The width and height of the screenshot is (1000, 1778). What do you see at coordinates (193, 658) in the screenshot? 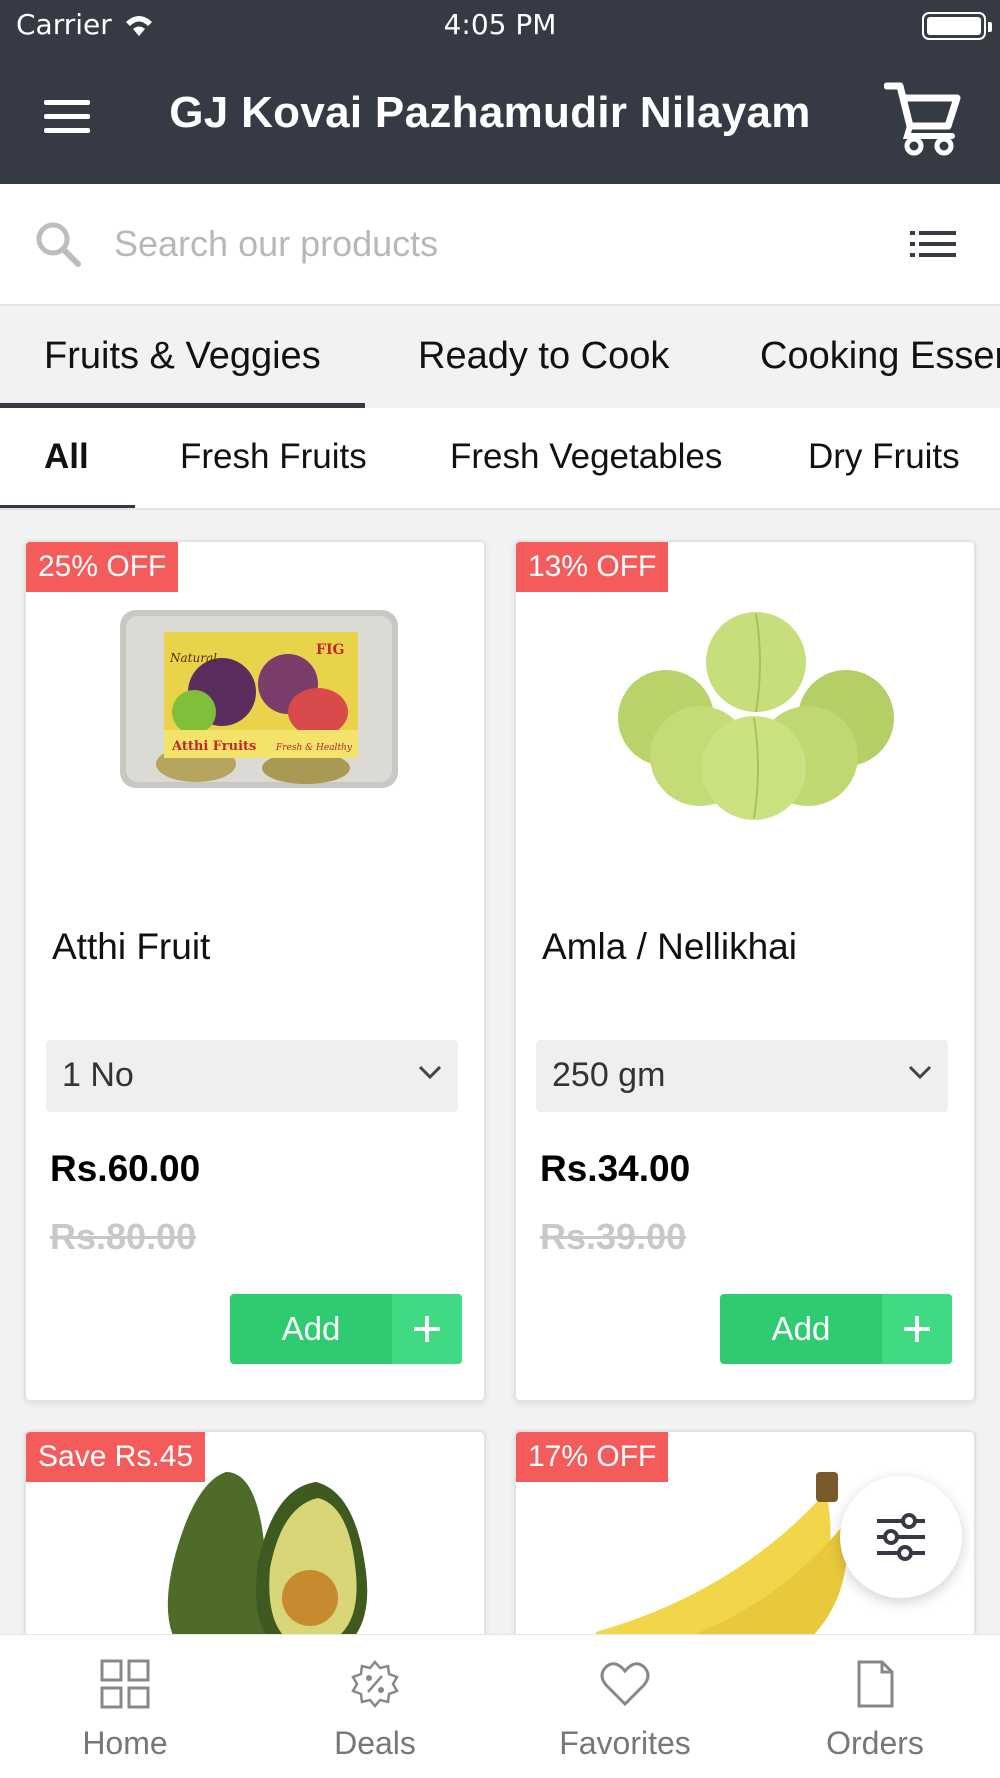
I see `fig-label-natural: Natural` at bounding box center [193, 658].